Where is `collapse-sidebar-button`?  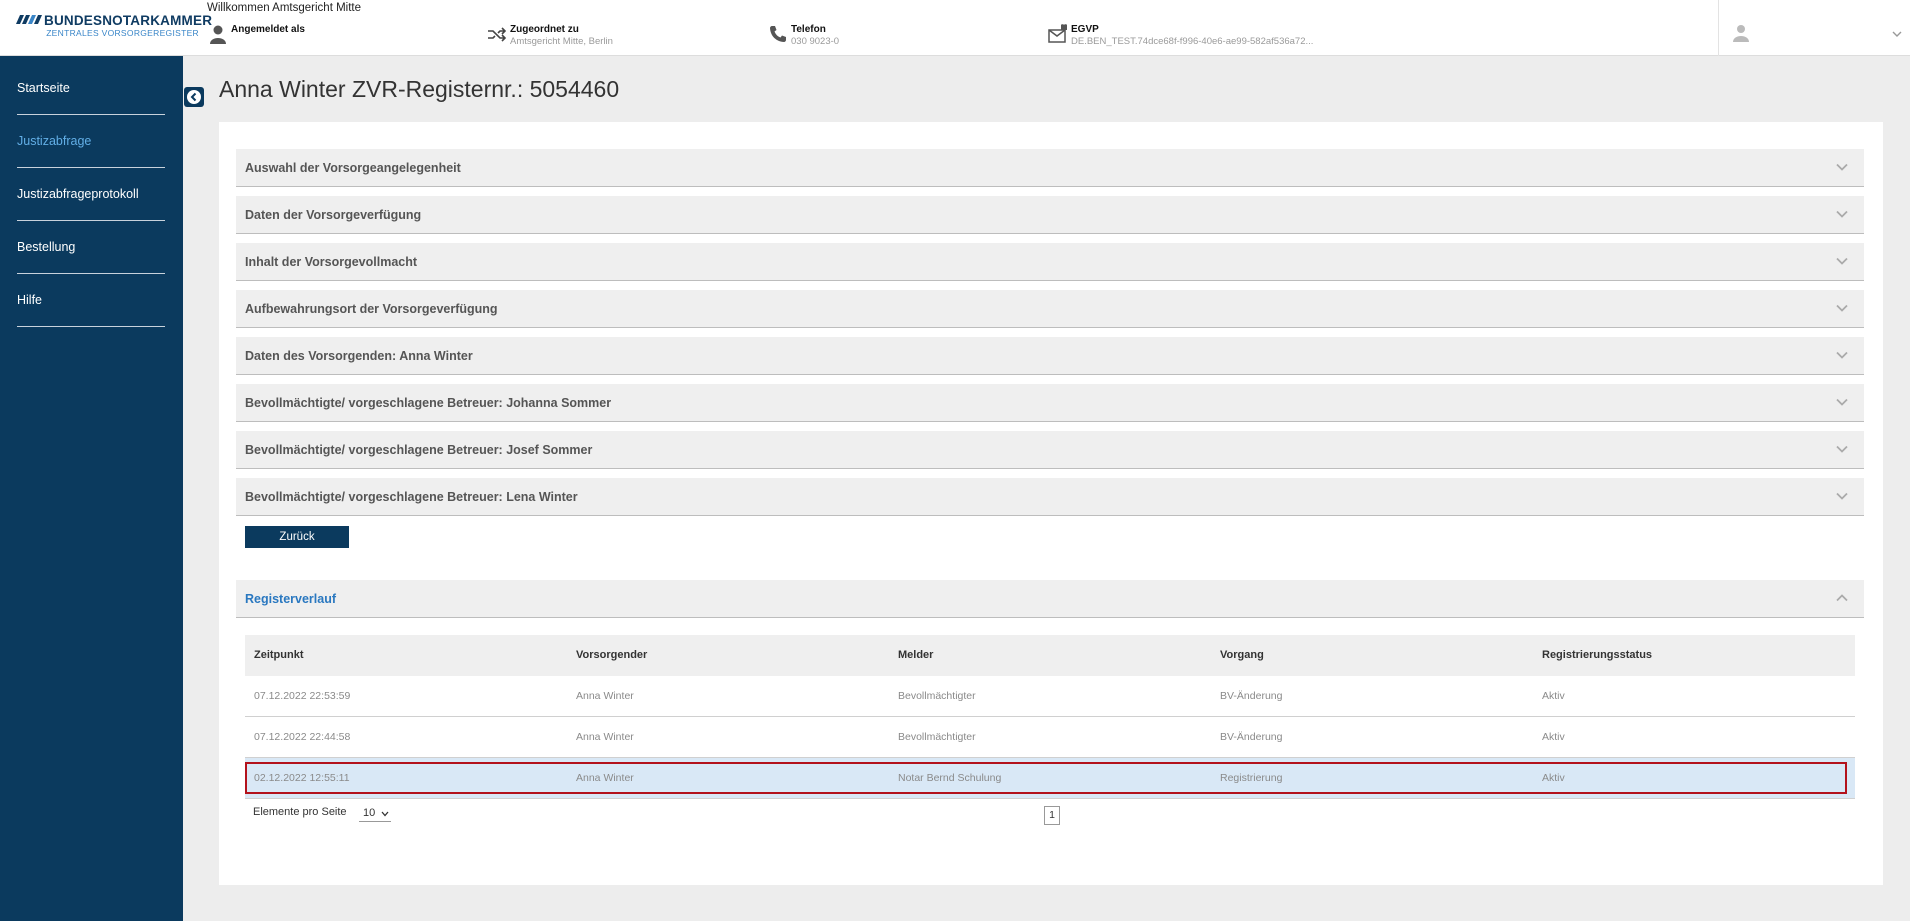 collapse-sidebar-button is located at coordinates (194, 97).